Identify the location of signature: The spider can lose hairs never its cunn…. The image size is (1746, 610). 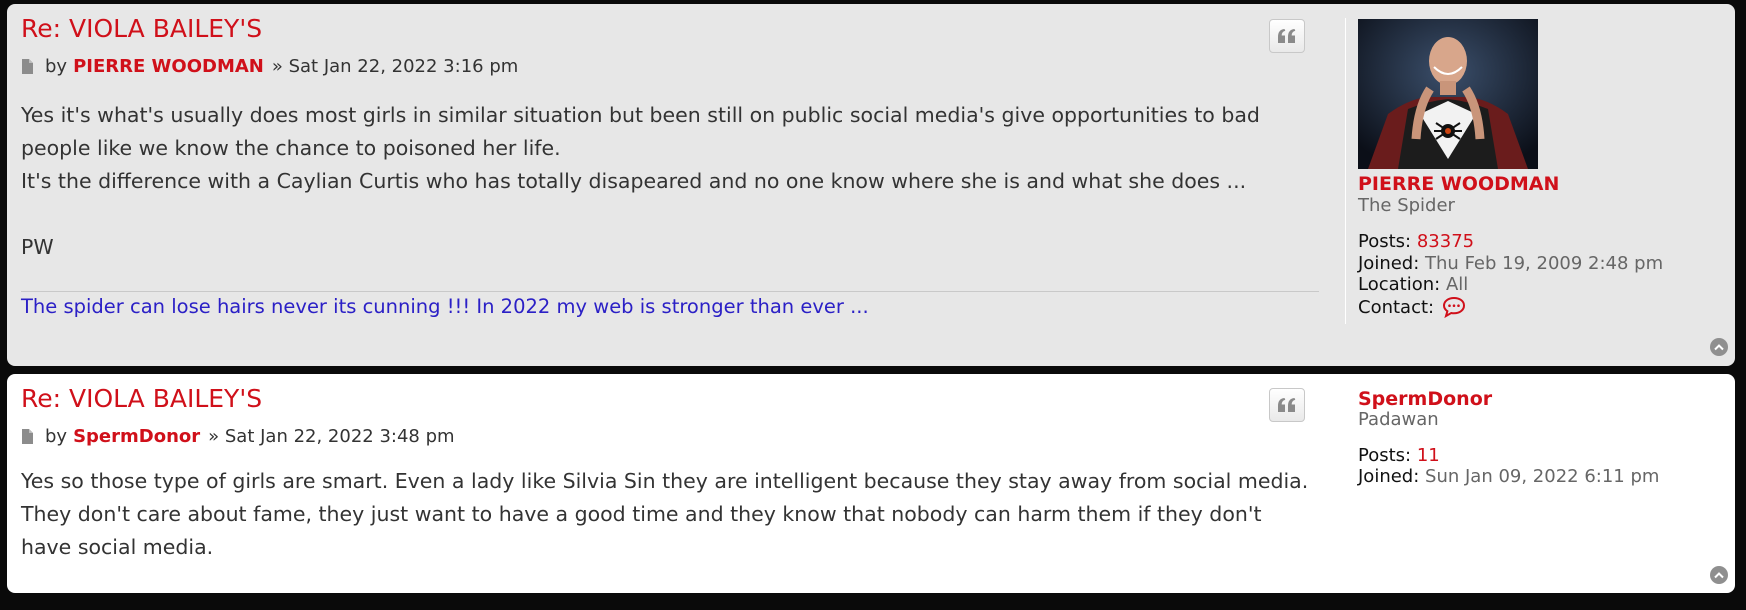
(445, 306).